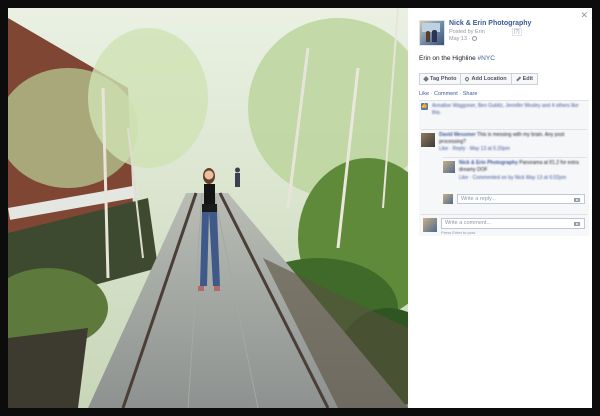 The height and width of the screenshot is (416, 600). What do you see at coordinates (424, 106) in the screenshot?
I see `thumbs-up-icon: 👍` at bounding box center [424, 106].